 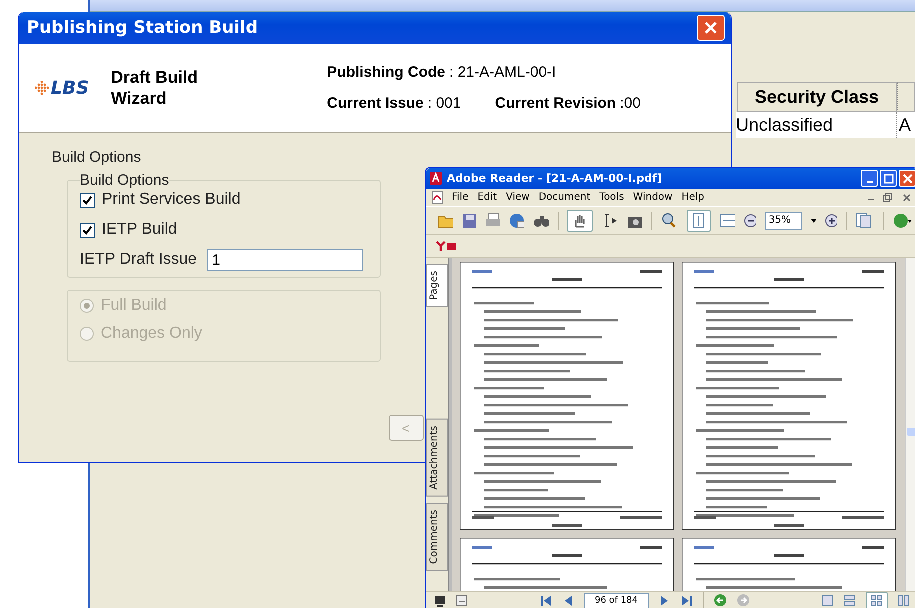 What do you see at coordinates (888, 197) in the screenshot?
I see `restore-icon` at bounding box center [888, 197].